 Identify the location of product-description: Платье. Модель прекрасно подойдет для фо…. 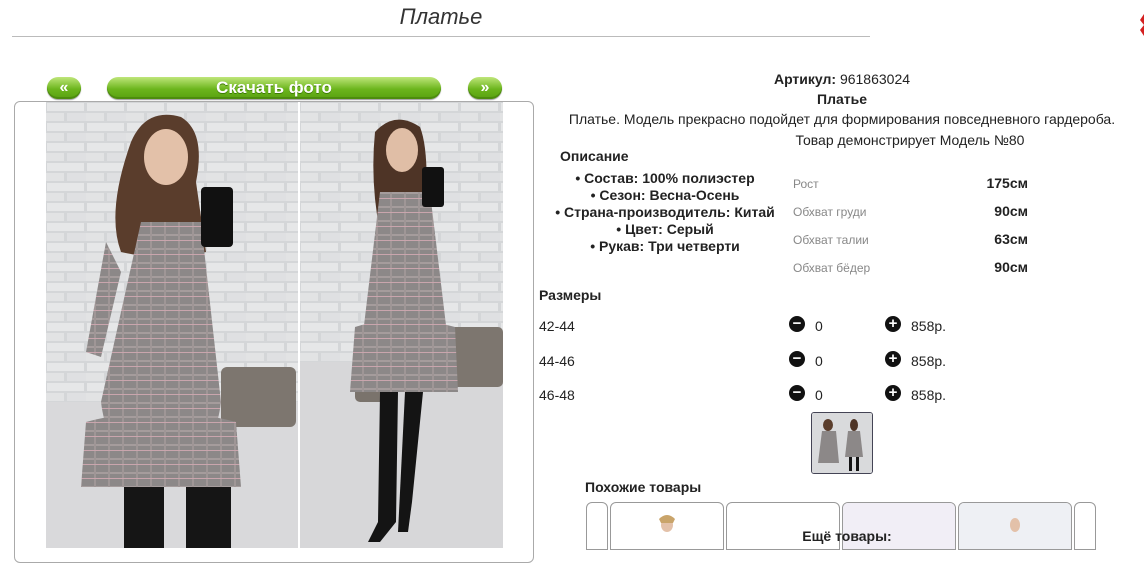
(842, 119).